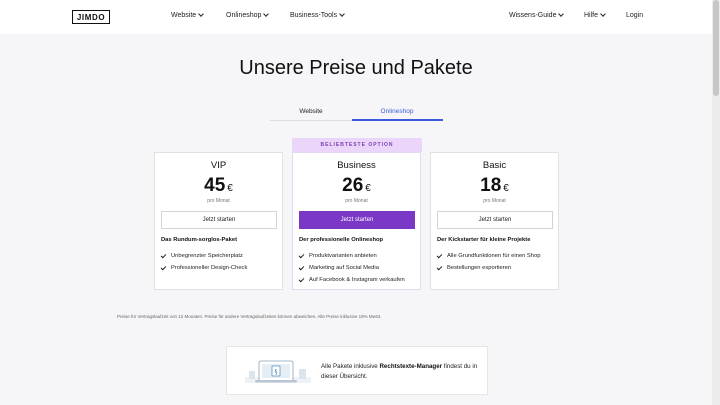 This screenshot has height=405, width=720. Describe the element at coordinates (484, 240) in the screenshot. I see `plan-description: Der Kickstarter für kleine Projekte` at that location.